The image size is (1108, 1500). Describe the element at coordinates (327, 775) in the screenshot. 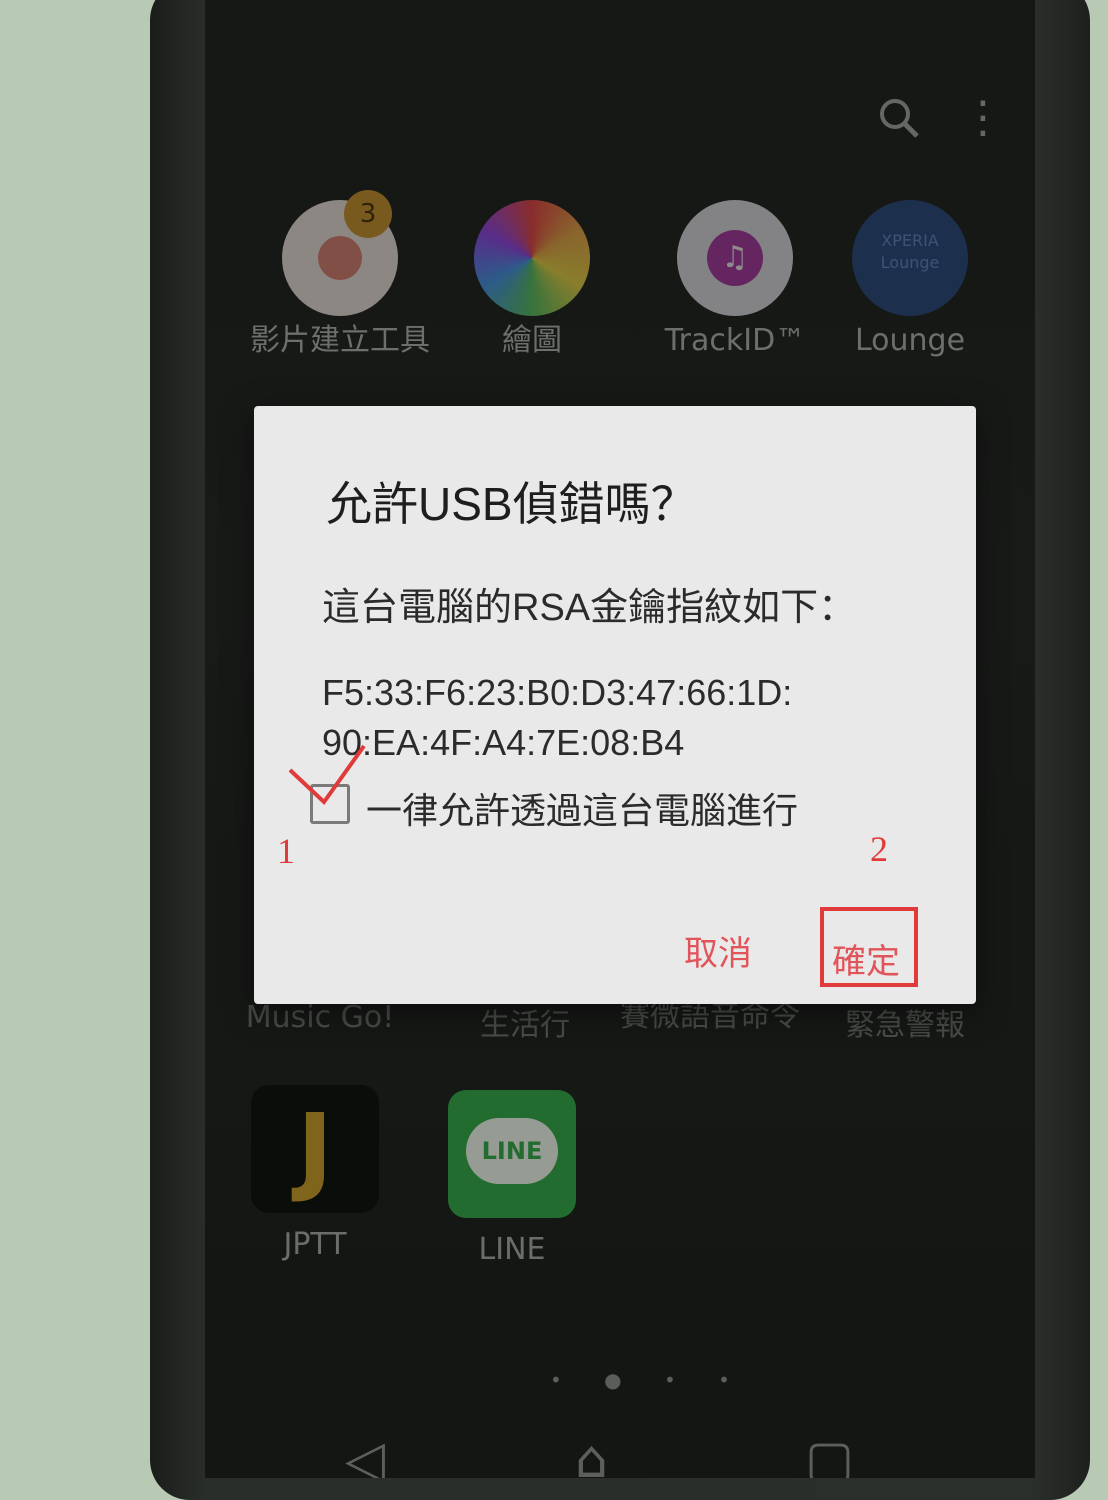

I see `annotation-checkmark-icon` at that location.